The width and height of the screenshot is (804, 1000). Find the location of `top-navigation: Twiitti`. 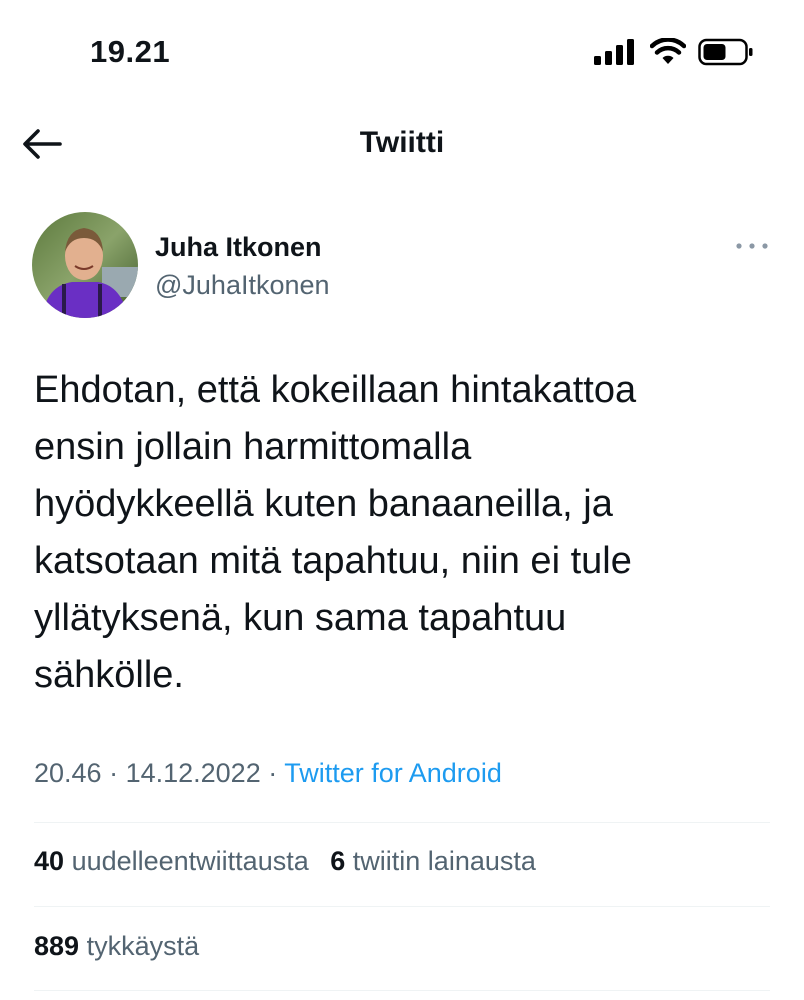

top-navigation: Twiitti is located at coordinates (402, 145).